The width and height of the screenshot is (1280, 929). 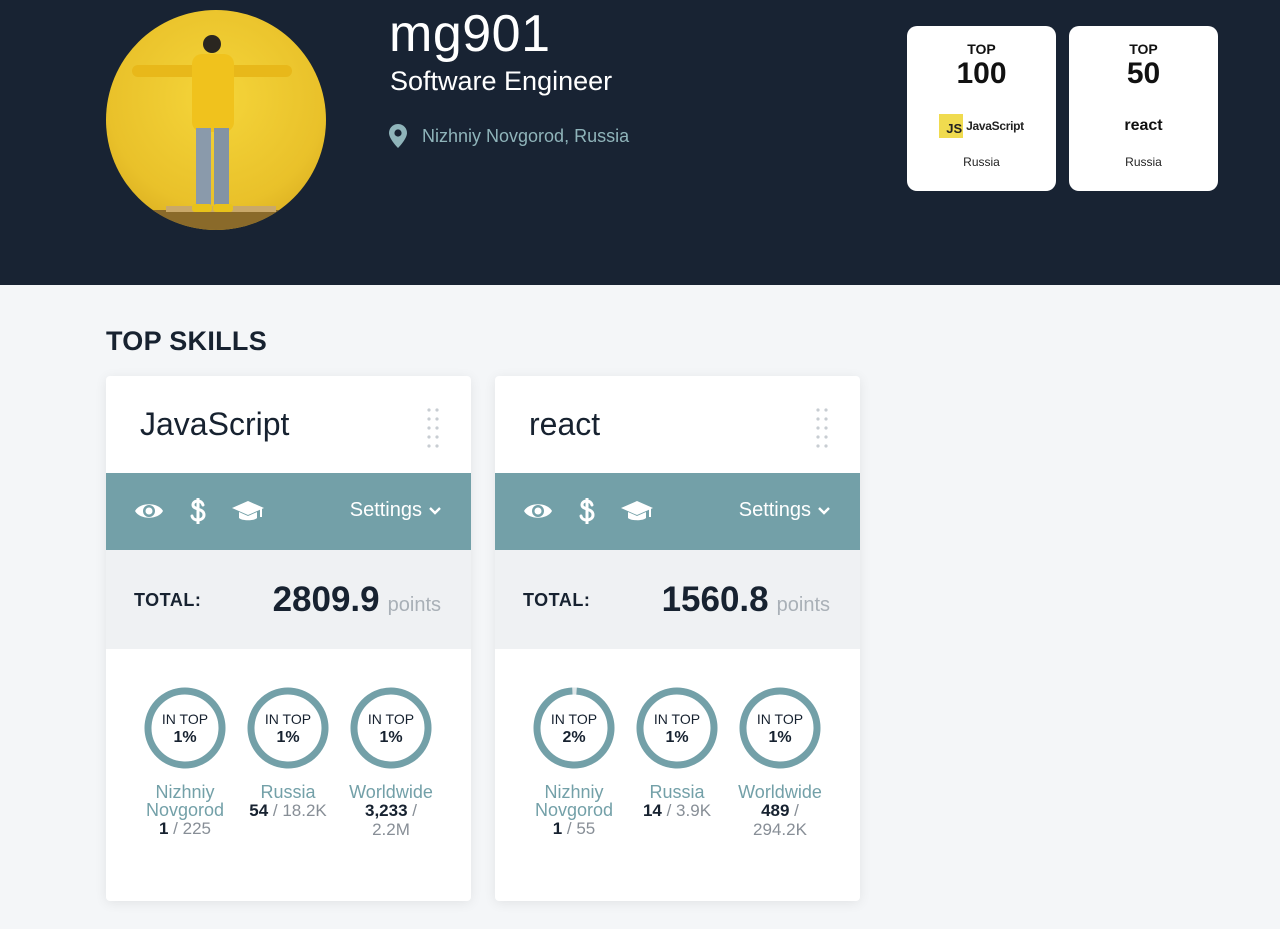 What do you see at coordinates (526, 135) in the screenshot?
I see `location-text: Nizhniy Novgorod, Russia` at bounding box center [526, 135].